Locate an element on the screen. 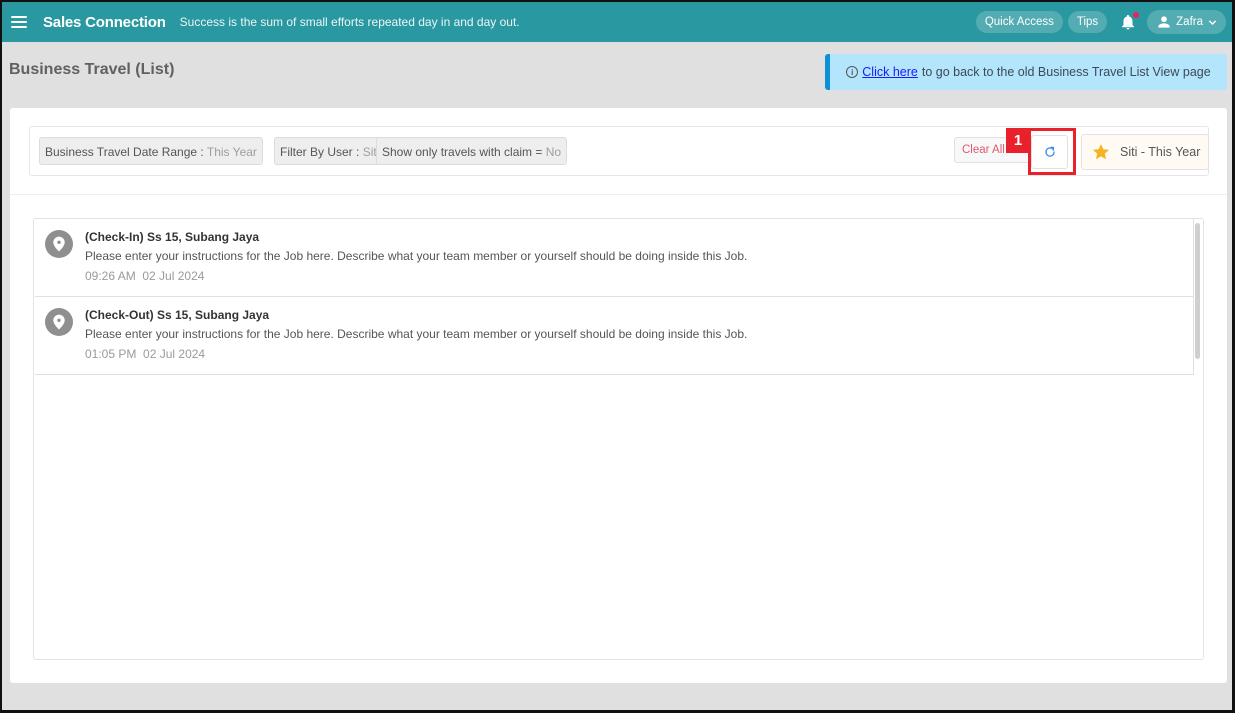 Image resolution: width=1235 pixels, height=713 pixels. info-icon: i is located at coordinates (852, 72).